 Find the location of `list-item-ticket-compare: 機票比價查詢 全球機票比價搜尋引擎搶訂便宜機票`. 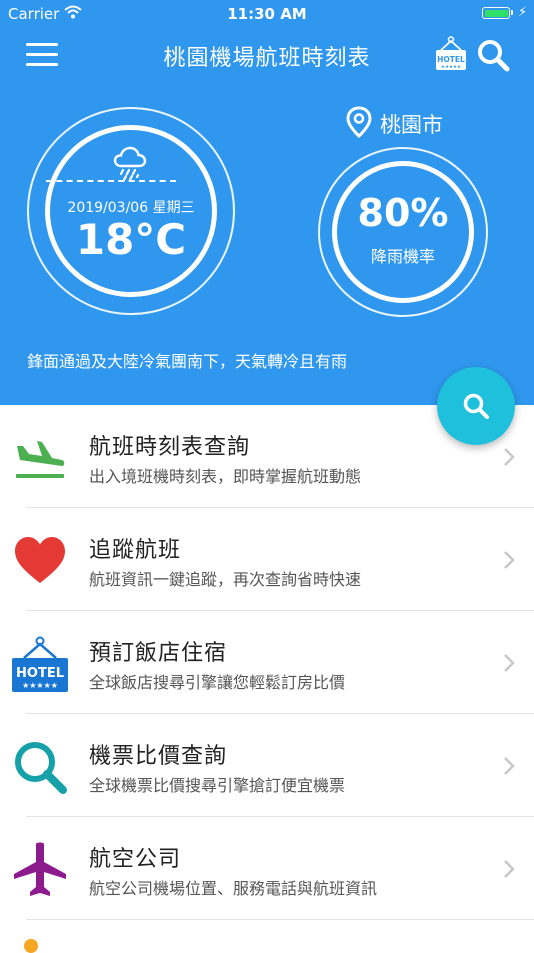

list-item-ticket-compare: 機票比價查詢 全球機票比價搜尋引擎搶訂便宜機票 is located at coordinates (267, 765).